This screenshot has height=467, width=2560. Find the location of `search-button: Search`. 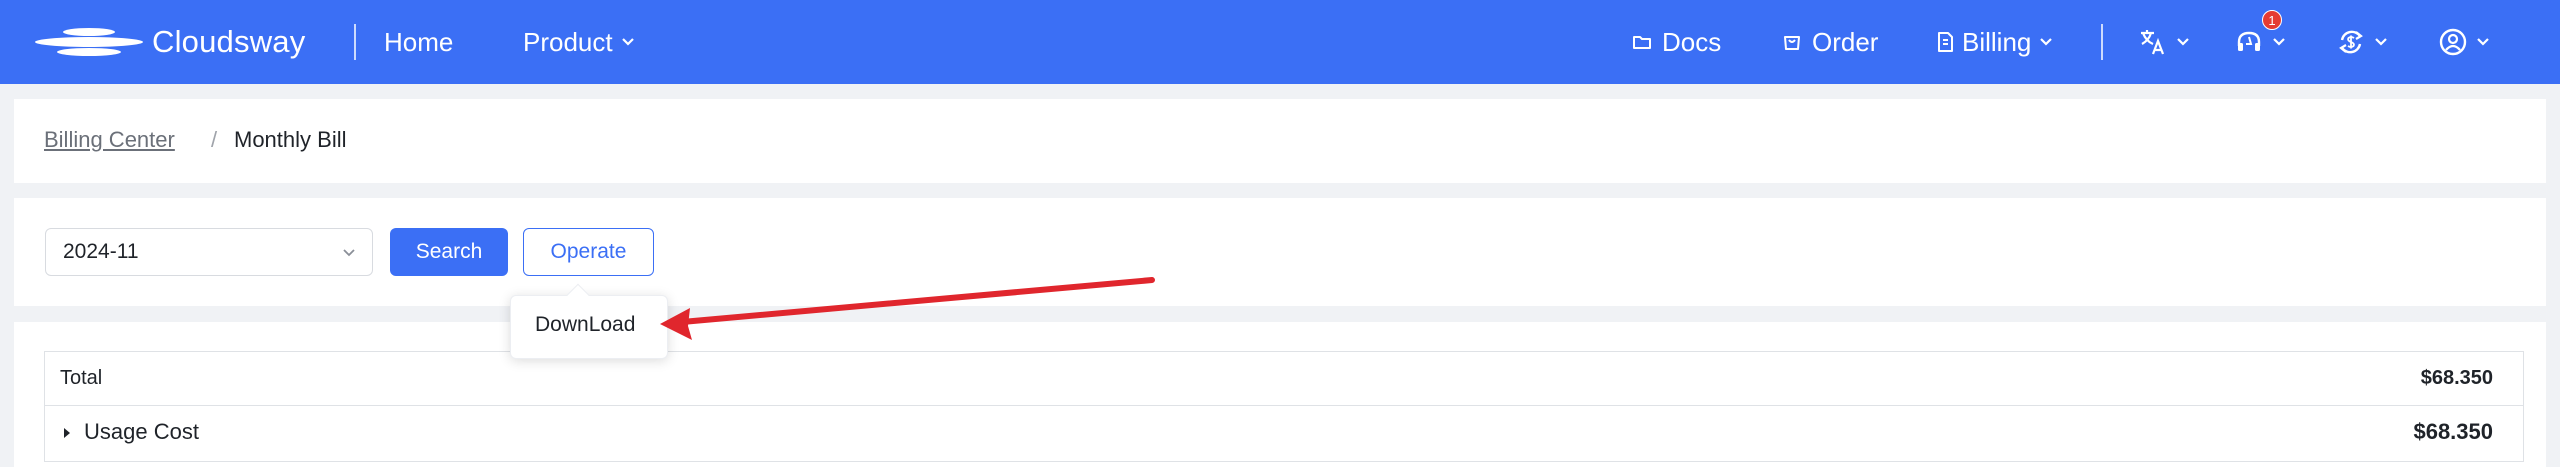

search-button: Search is located at coordinates (449, 252).